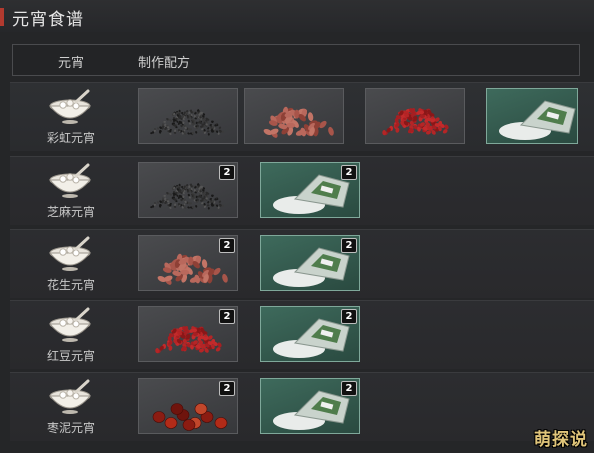 The width and height of the screenshot is (594, 453). I want to click on recipe-name: 彩虹元宵, so click(70, 138).